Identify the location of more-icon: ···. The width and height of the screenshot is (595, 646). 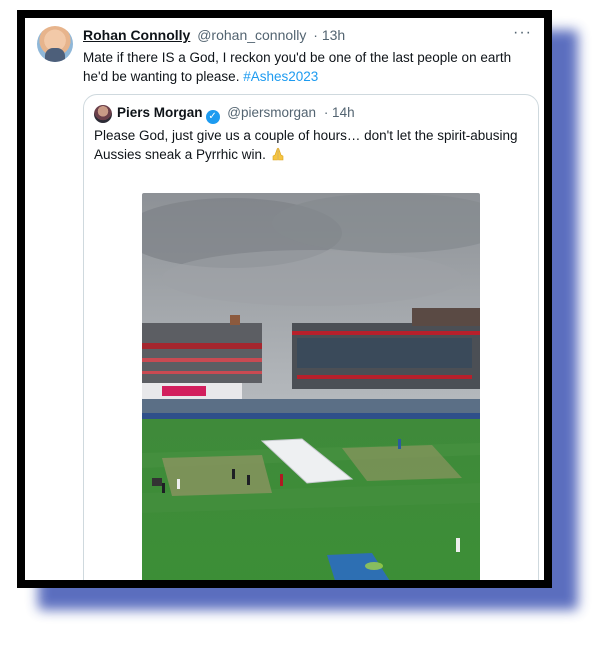
(522, 33).